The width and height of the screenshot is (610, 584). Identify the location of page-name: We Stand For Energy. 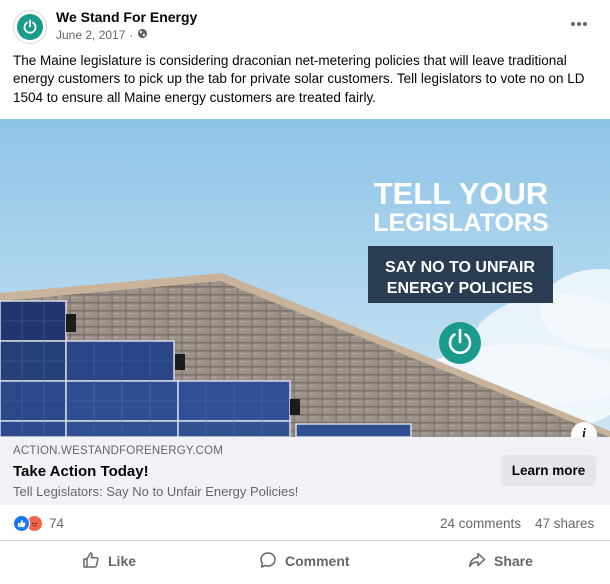
(126, 17).